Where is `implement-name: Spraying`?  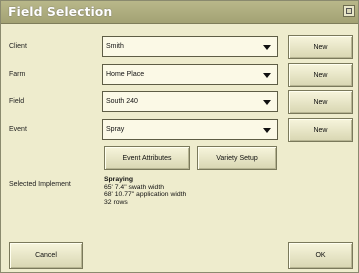
implement-name: Spraying is located at coordinates (119, 179).